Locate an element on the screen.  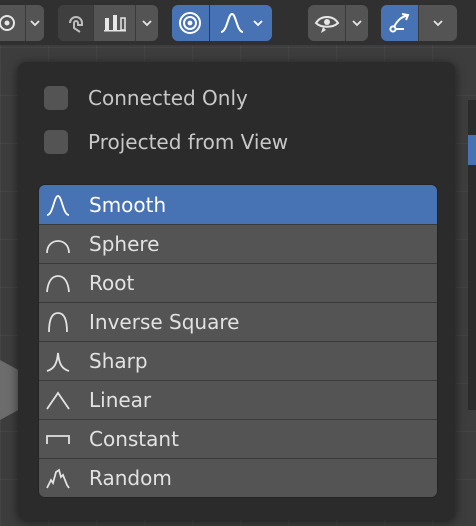
falloff-item-label: Constant is located at coordinates (134, 439).